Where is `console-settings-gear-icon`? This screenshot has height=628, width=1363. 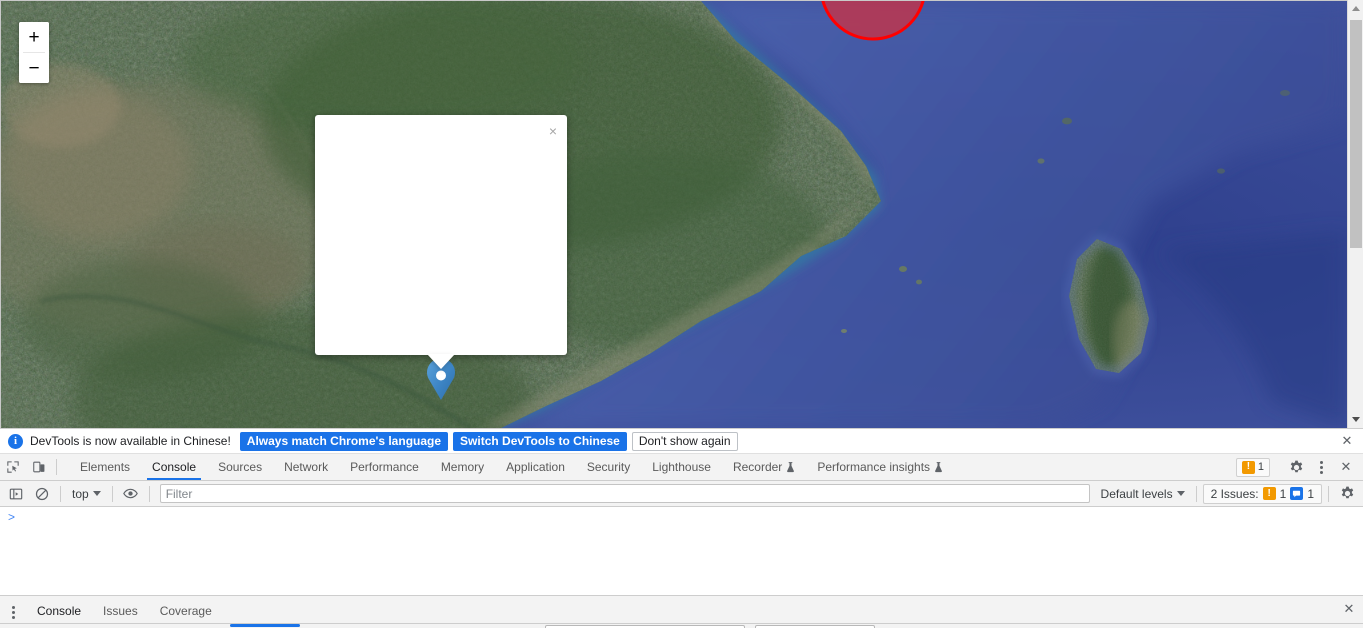 console-settings-gear-icon is located at coordinates (1347, 494).